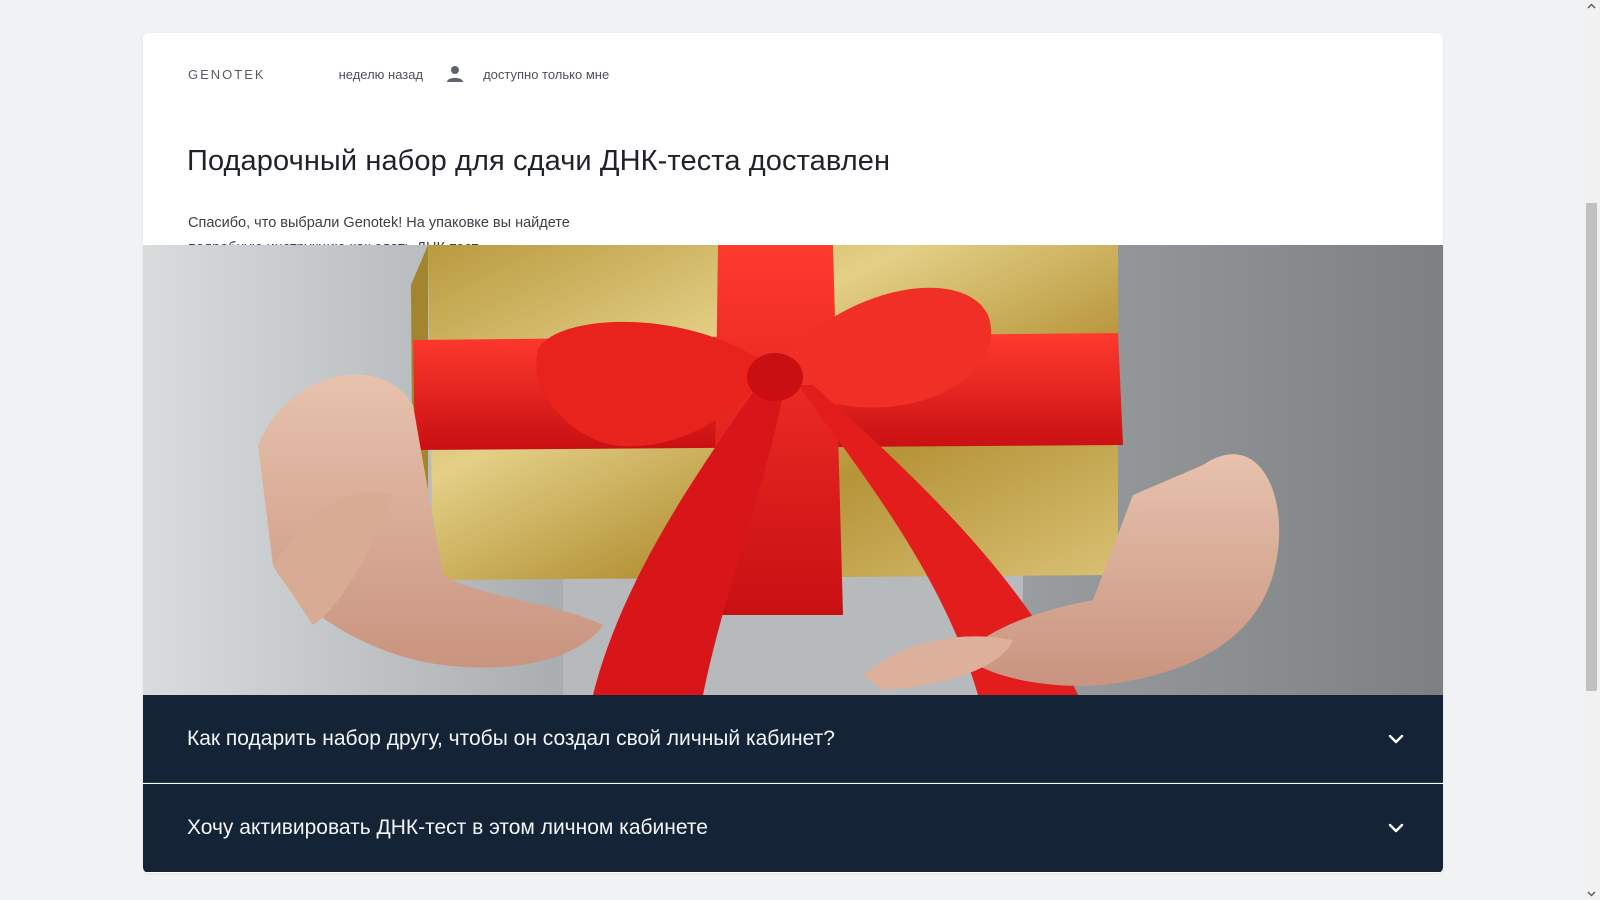 This screenshot has height=900, width=1600. Describe the element at coordinates (1591, 447) in the screenshot. I see `scrollbar-thumb` at that location.